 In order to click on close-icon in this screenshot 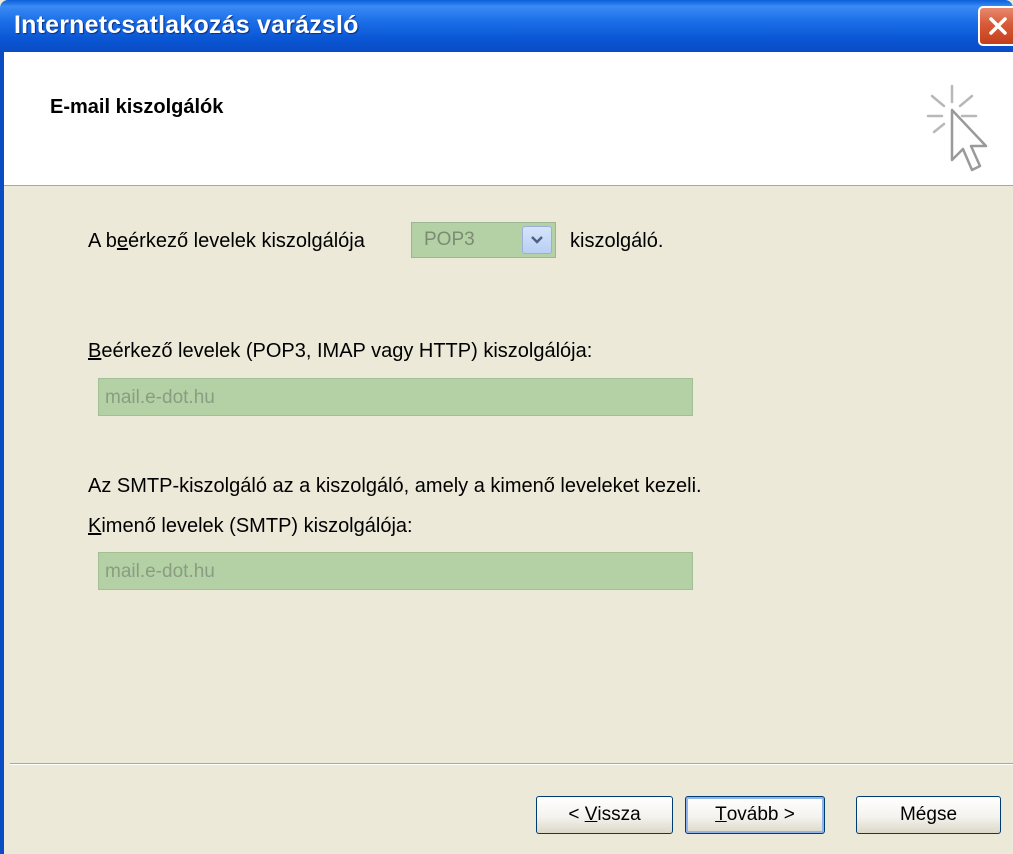, I will do `click(998, 26)`.